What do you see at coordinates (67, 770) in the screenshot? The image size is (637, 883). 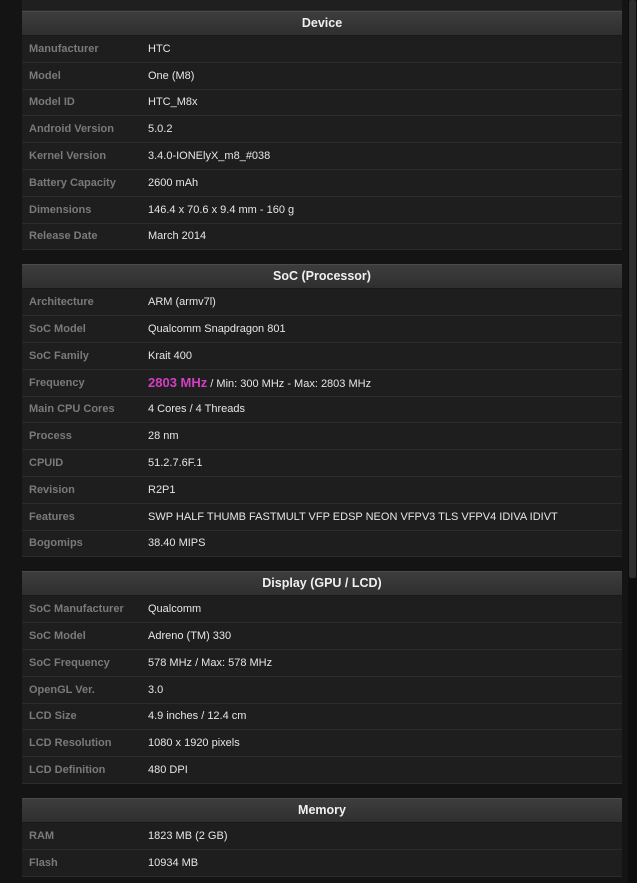 I see `spec-label: LCD Definition` at bounding box center [67, 770].